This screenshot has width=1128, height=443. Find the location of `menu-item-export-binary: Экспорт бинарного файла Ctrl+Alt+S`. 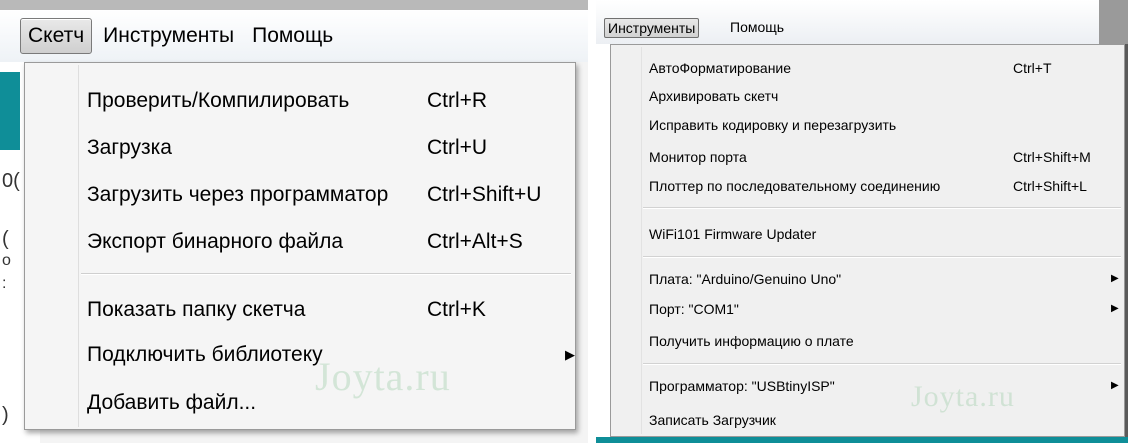

menu-item-export-binary: Экспорт бинарного файла Ctrl+Alt+S is located at coordinates (300, 242).